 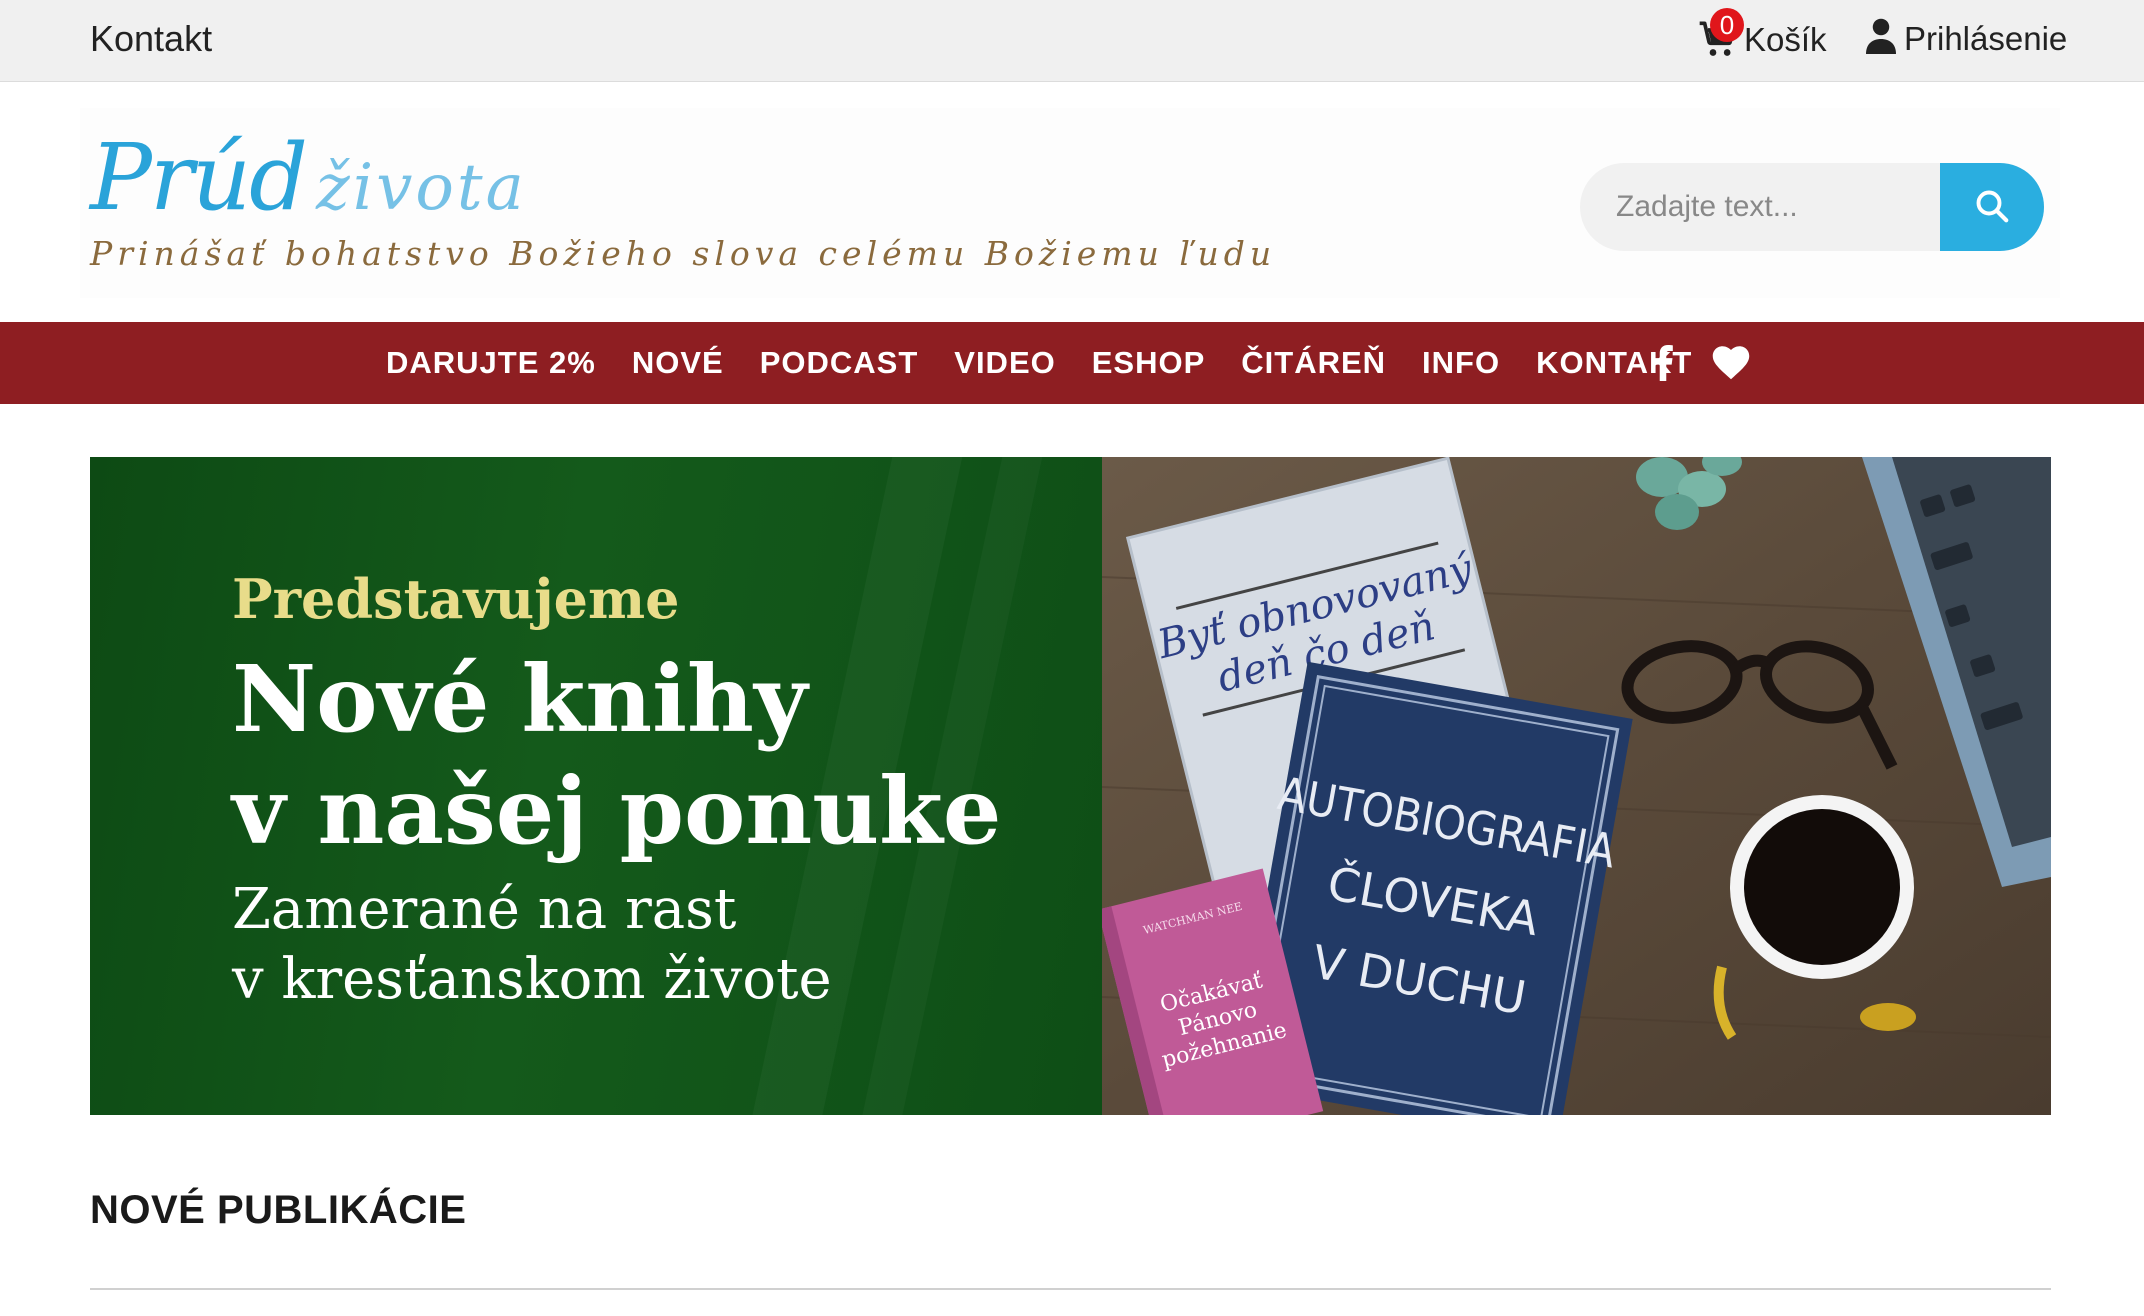 What do you see at coordinates (1785, 39) in the screenshot?
I see `cart-label: Košík` at bounding box center [1785, 39].